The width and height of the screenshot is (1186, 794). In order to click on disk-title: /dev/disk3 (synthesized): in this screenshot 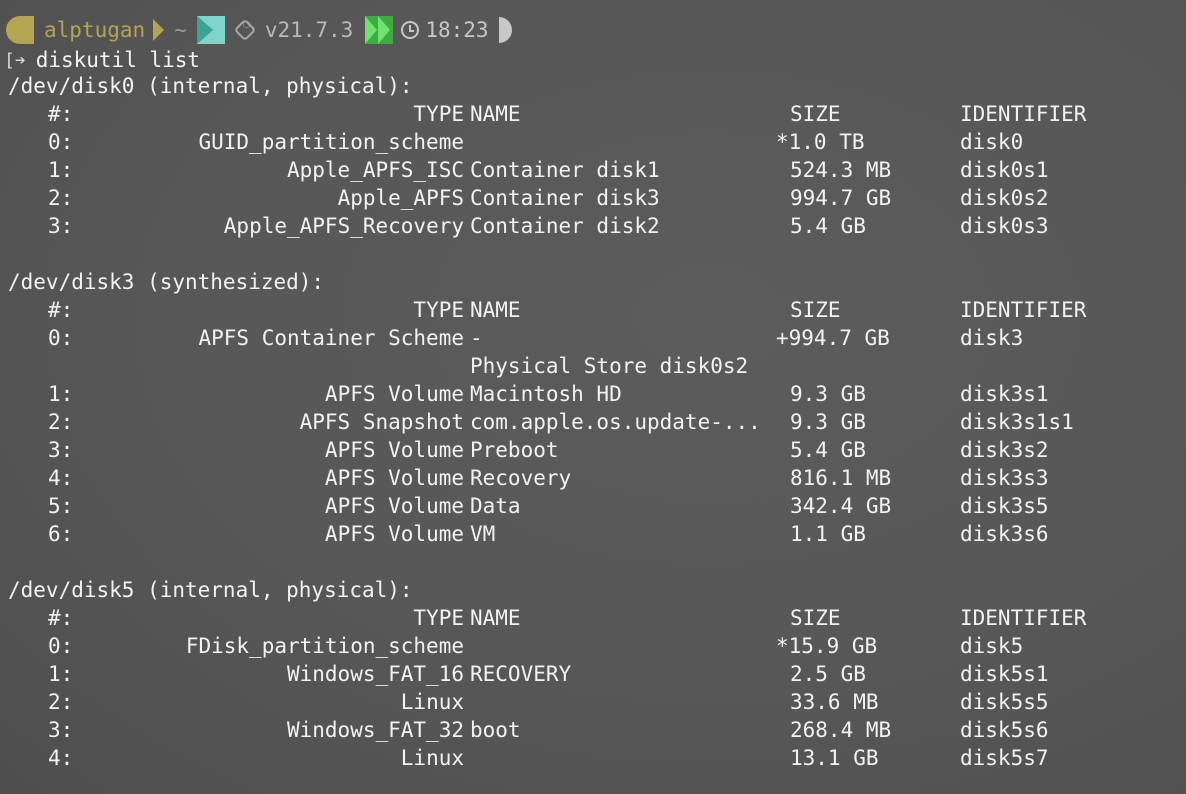, I will do `click(593, 282)`.